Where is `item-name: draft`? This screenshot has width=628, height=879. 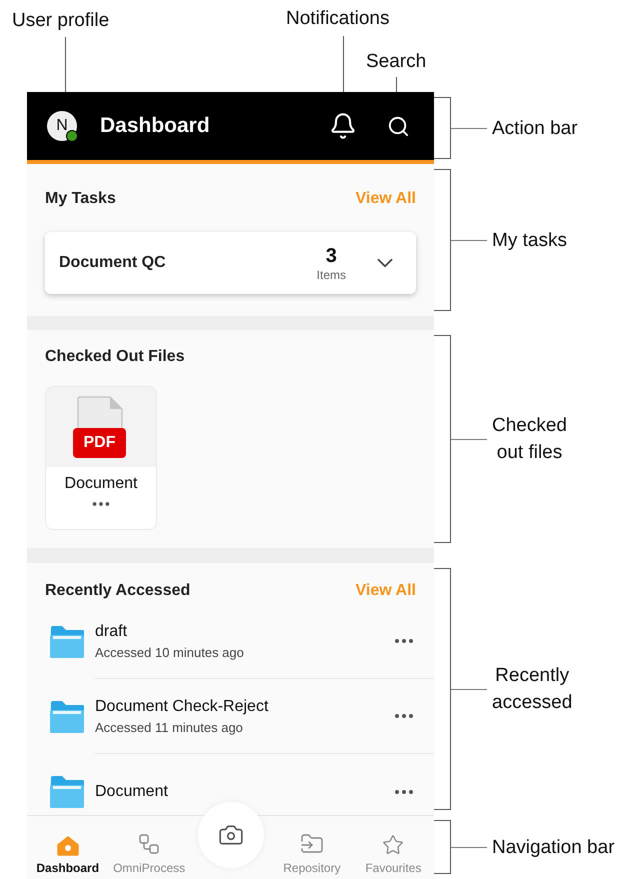 item-name: draft is located at coordinates (243, 631).